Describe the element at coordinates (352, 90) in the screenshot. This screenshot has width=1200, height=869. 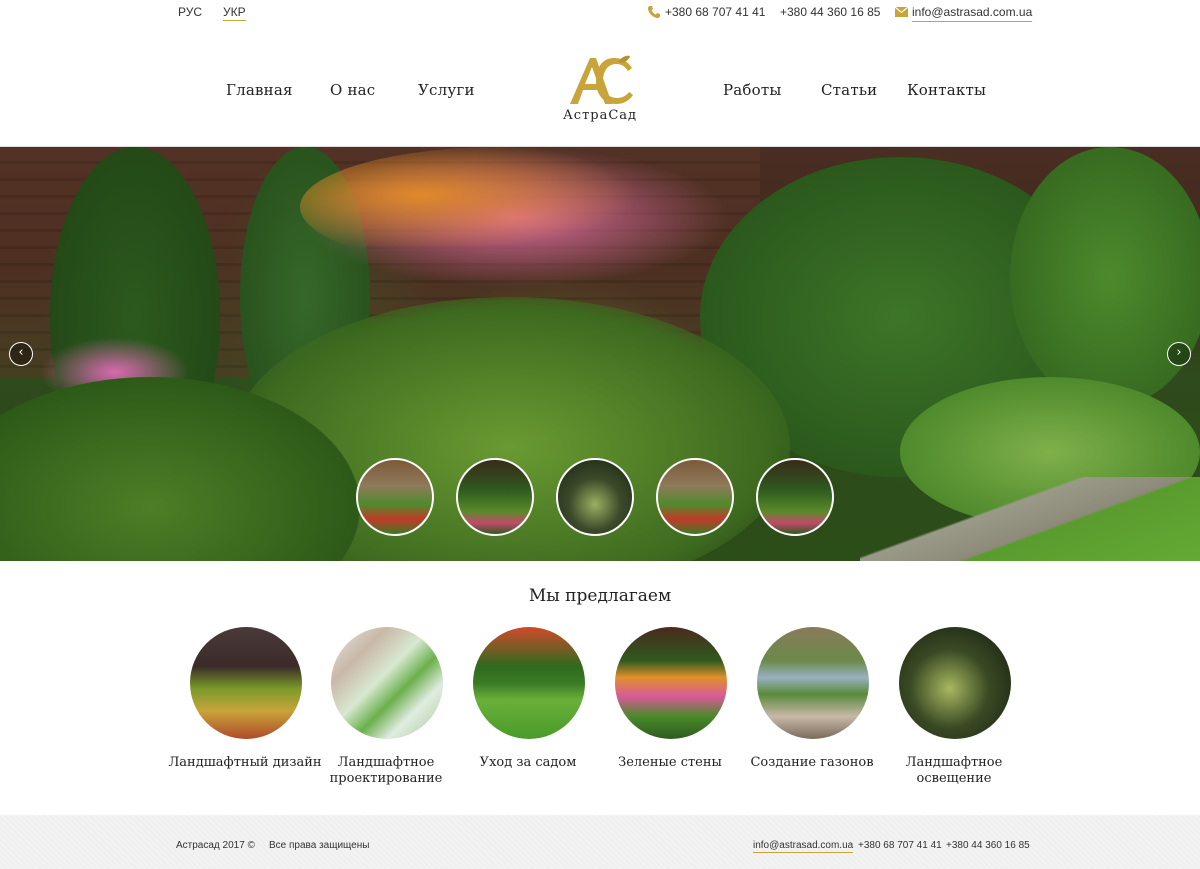
I see `nav-about: О нас` at that location.